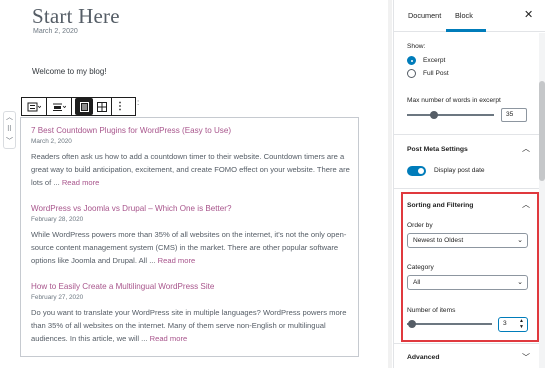  I want to click on show-label: Show:, so click(416, 46).